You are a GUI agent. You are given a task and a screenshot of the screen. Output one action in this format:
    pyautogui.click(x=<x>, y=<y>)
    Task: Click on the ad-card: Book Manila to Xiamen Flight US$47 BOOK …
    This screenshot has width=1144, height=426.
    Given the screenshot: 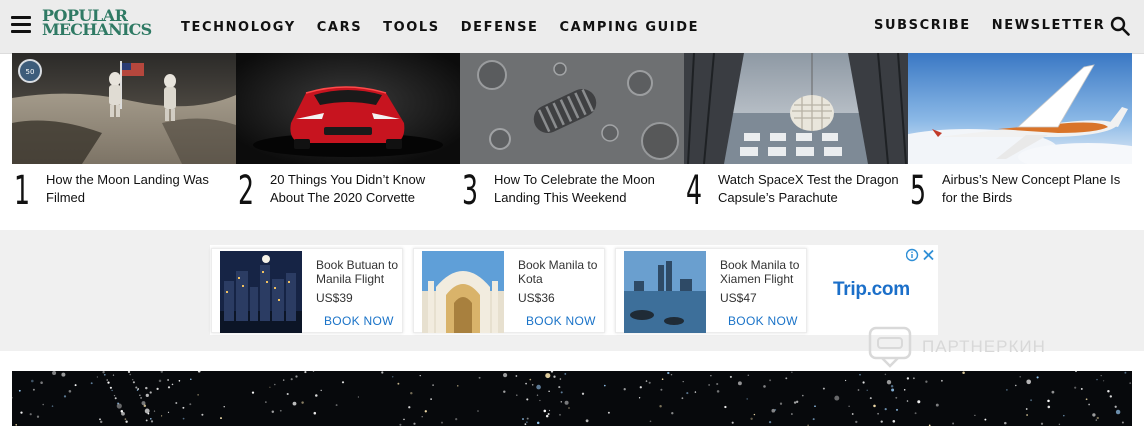 What is the action you would take?
    pyautogui.click(x=711, y=290)
    